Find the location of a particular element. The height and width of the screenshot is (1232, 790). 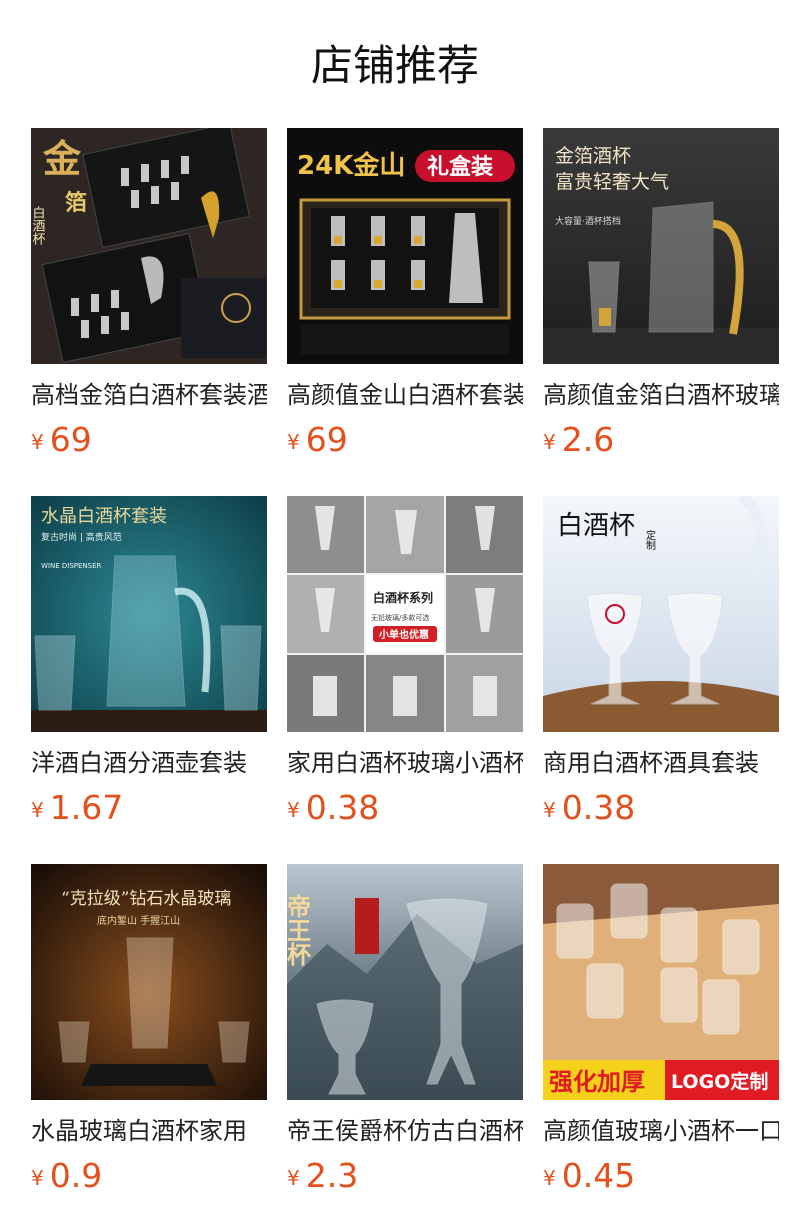

product-image: 白酒杯系列 无铅玻璃/多款可选 小单也优惠 is located at coordinates (405, 614).